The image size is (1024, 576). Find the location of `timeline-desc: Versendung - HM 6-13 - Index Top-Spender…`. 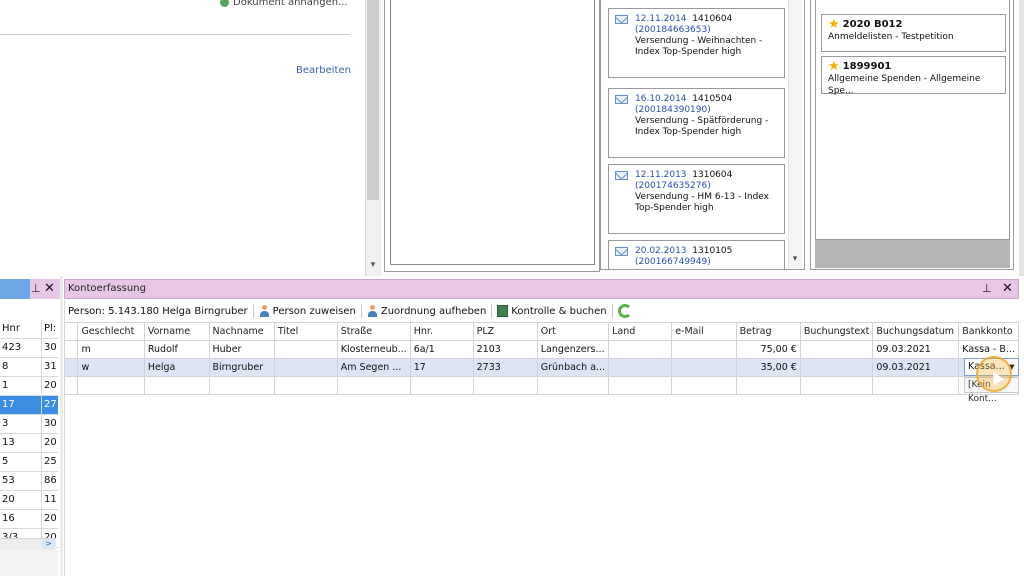

timeline-desc: Versendung - HM 6-13 - Index Top-Spender… is located at coordinates (702, 202).